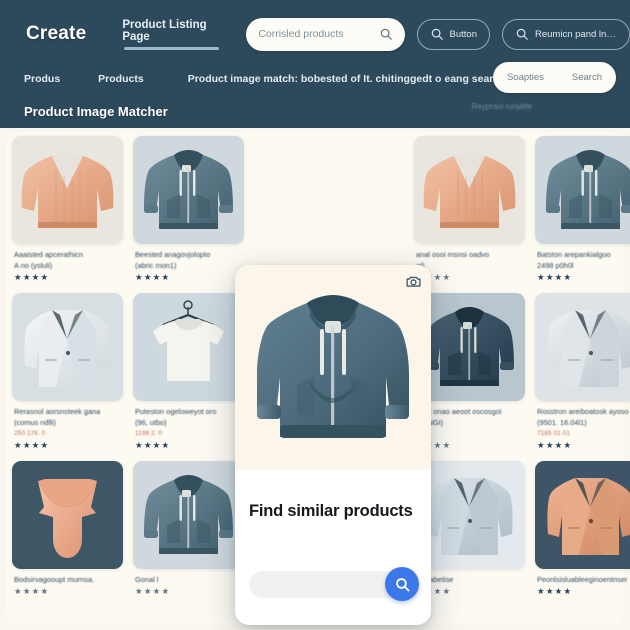  What do you see at coordinates (469, 266) in the screenshot?
I see `product-text-line2: at)` at bounding box center [469, 266].